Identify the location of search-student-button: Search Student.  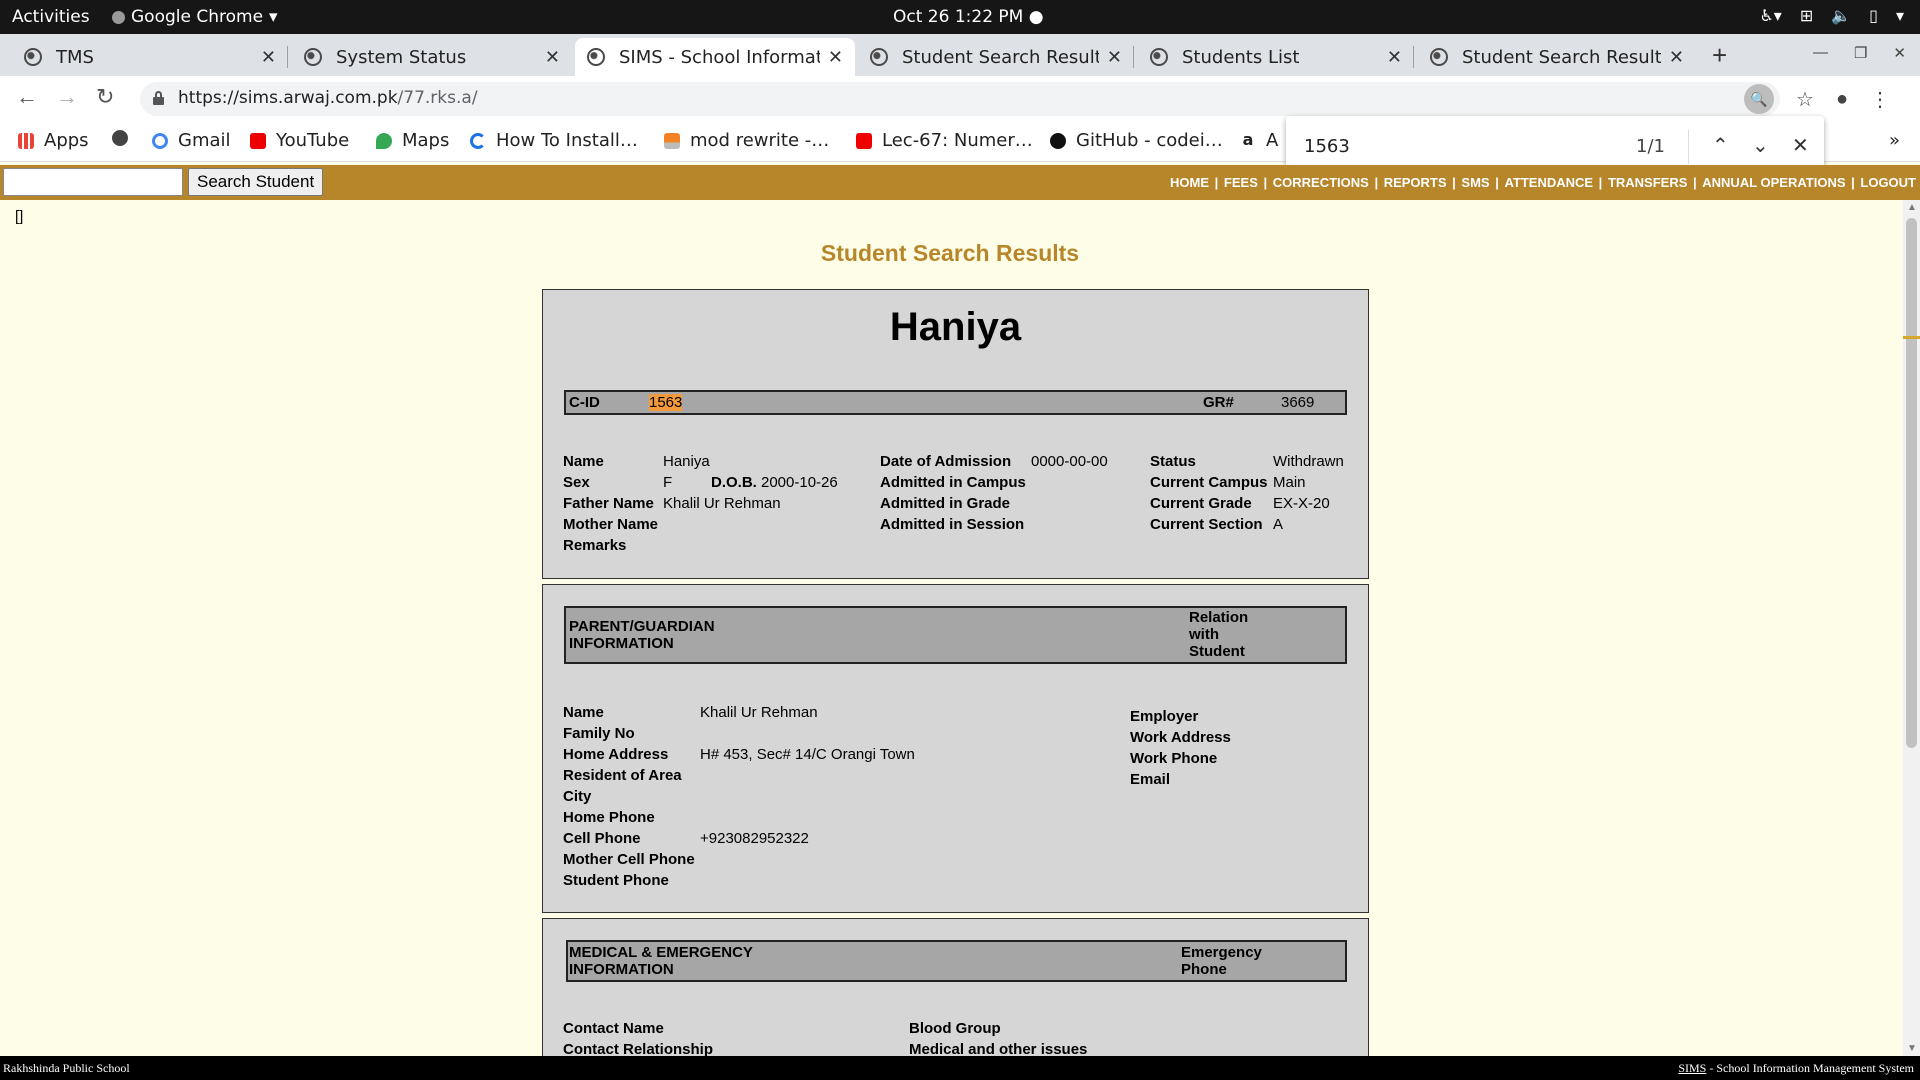
(256, 182).